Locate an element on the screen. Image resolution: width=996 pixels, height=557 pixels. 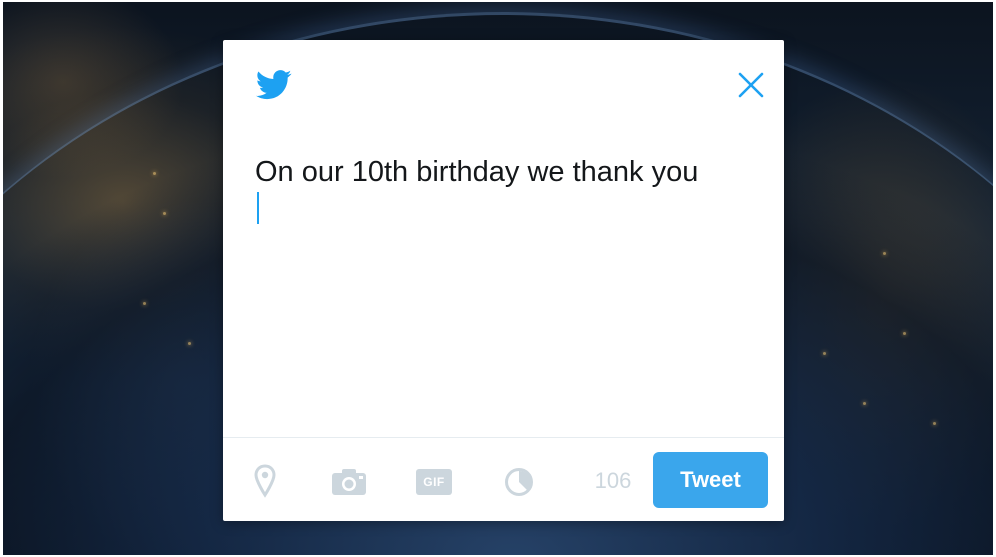
location-pin-icon is located at coordinates (265, 481).